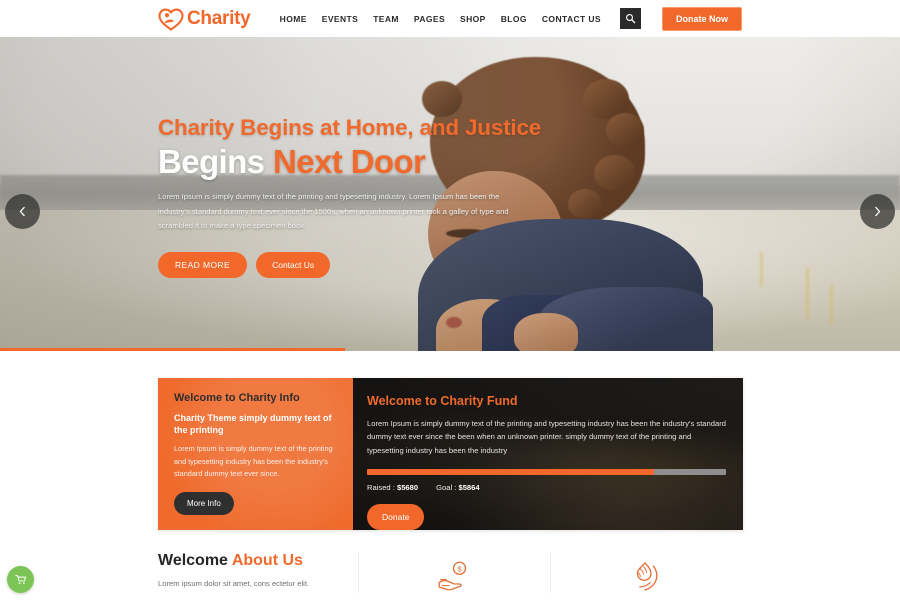 This screenshot has width=900, height=600. I want to click on hero-subheadline-orange: Next Door, so click(349, 162).